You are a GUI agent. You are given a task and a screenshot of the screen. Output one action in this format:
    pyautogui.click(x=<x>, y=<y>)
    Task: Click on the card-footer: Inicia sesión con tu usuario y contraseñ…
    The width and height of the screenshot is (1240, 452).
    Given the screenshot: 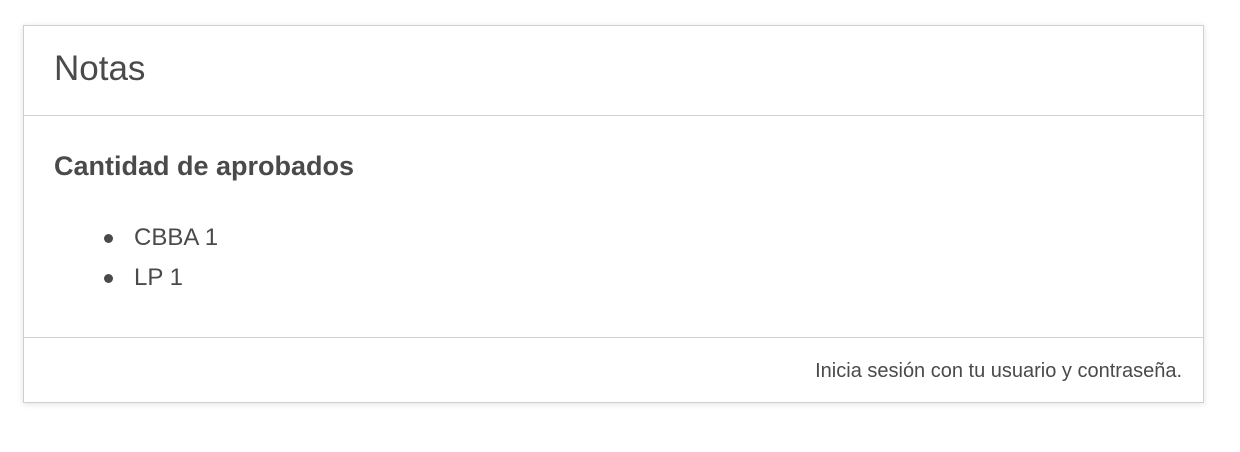 What is the action you would take?
    pyautogui.click(x=613, y=370)
    